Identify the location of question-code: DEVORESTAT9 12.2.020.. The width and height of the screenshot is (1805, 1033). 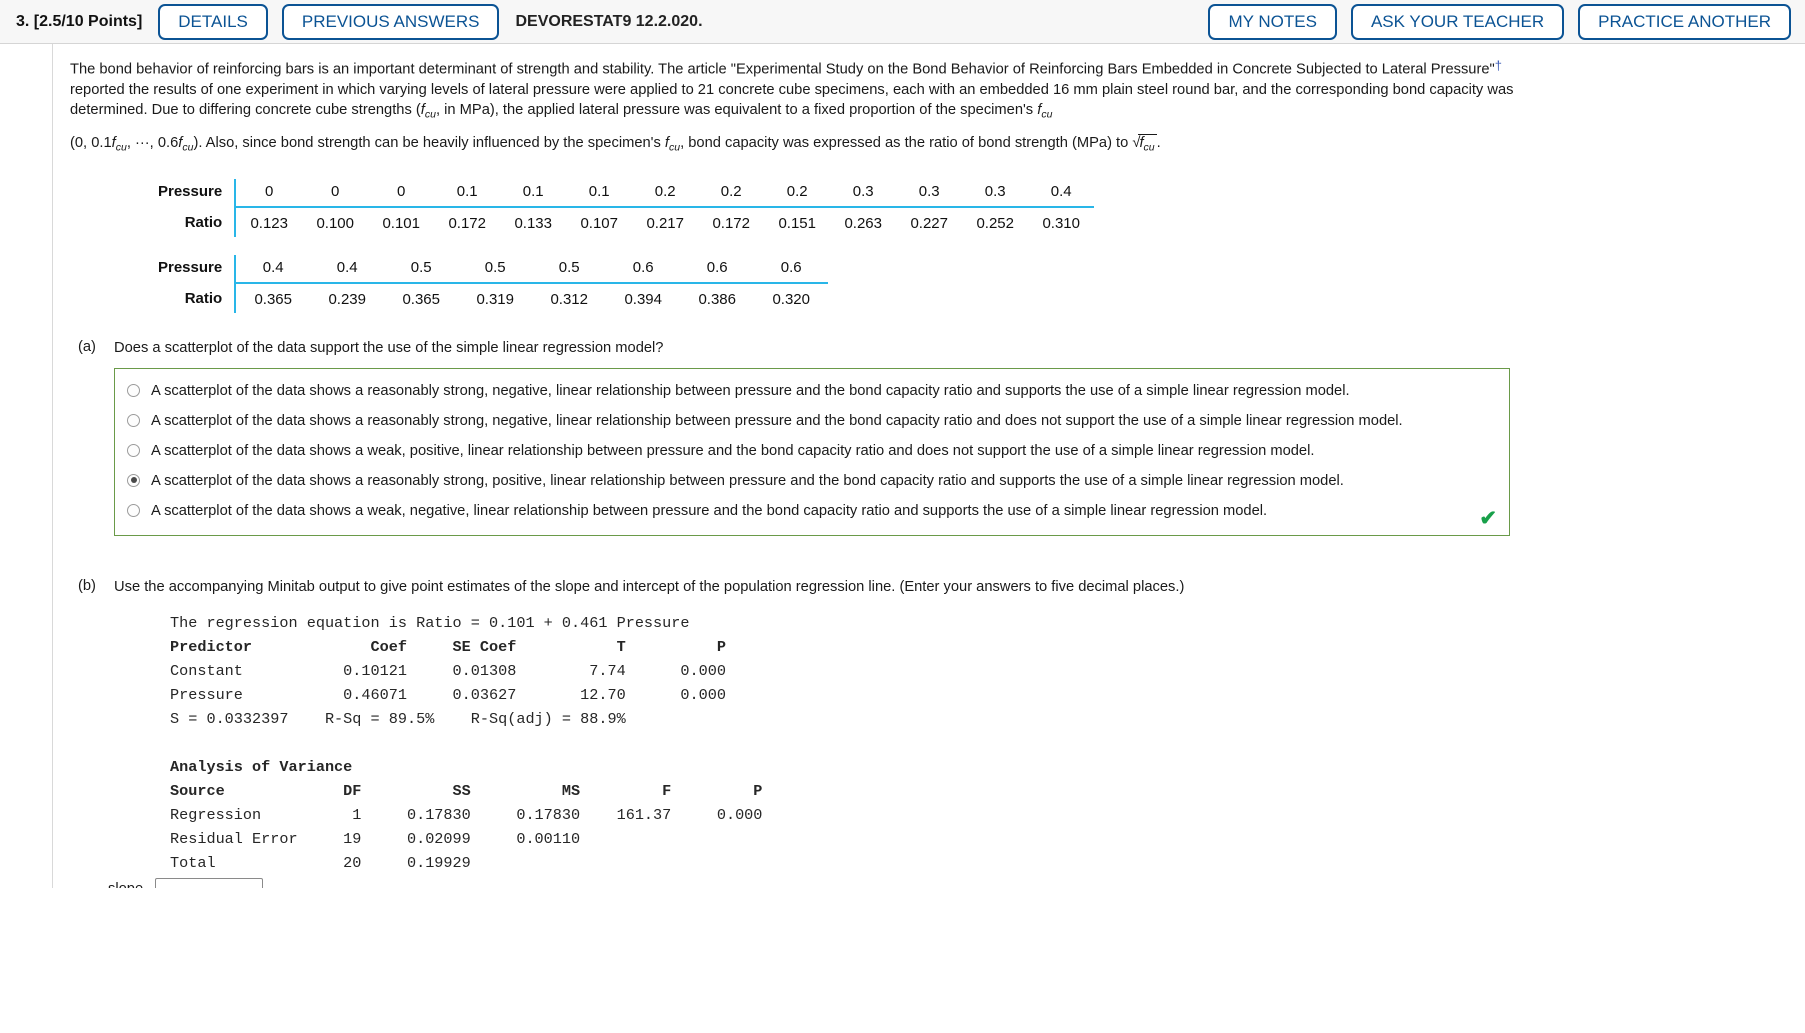
(609, 21).